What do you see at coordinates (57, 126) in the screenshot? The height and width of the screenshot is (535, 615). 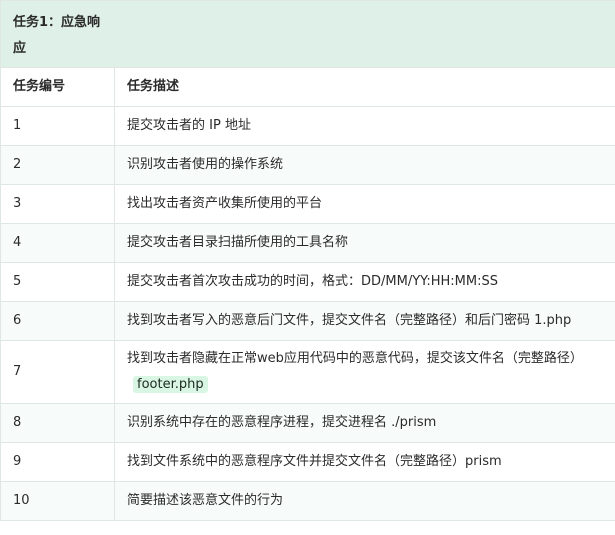 I see `task-id: 1` at bounding box center [57, 126].